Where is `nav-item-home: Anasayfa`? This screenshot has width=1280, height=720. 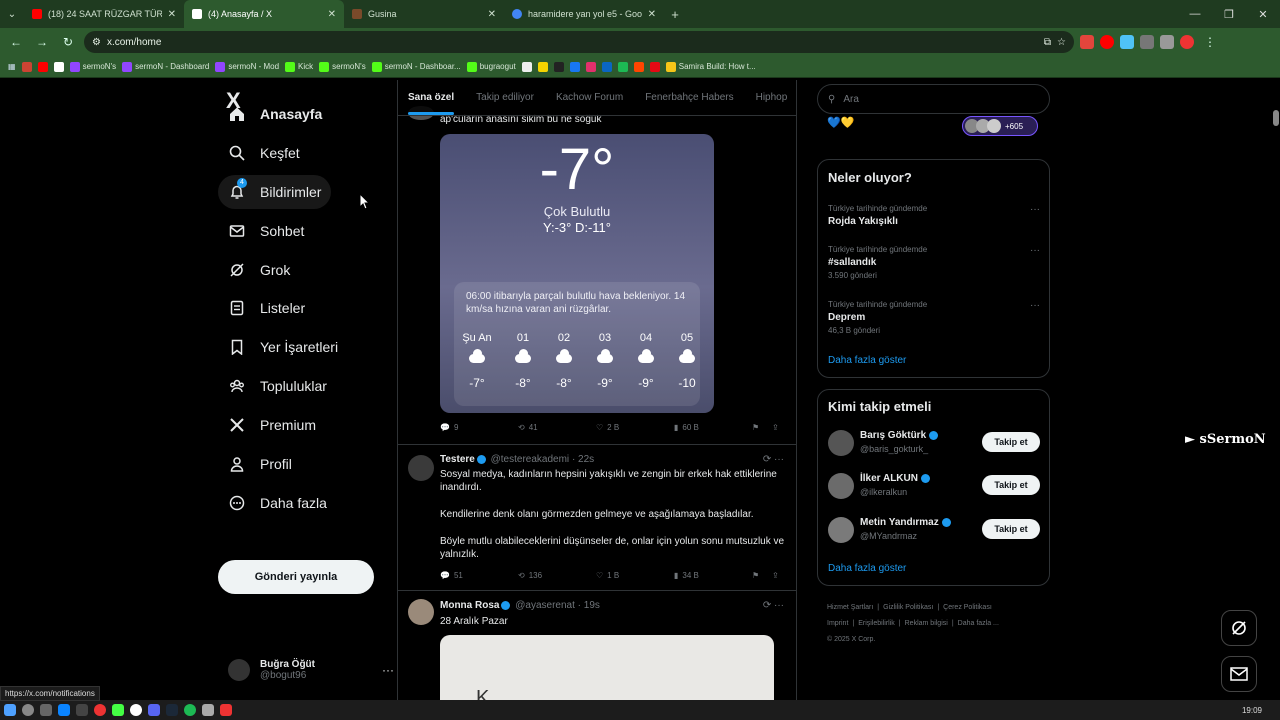 nav-item-home: Anasayfa is located at coordinates (275, 114).